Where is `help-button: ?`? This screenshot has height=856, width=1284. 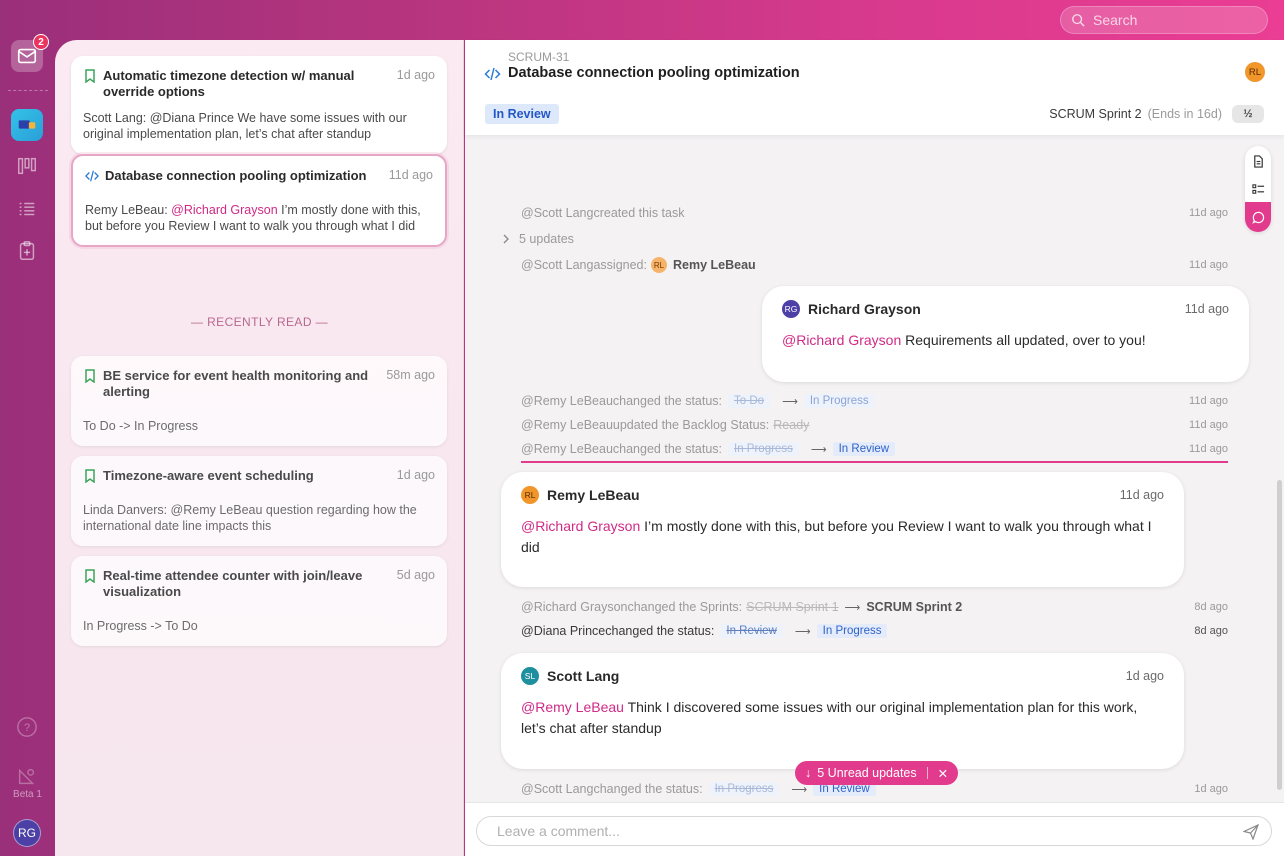
help-button: ? is located at coordinates (27, 727).